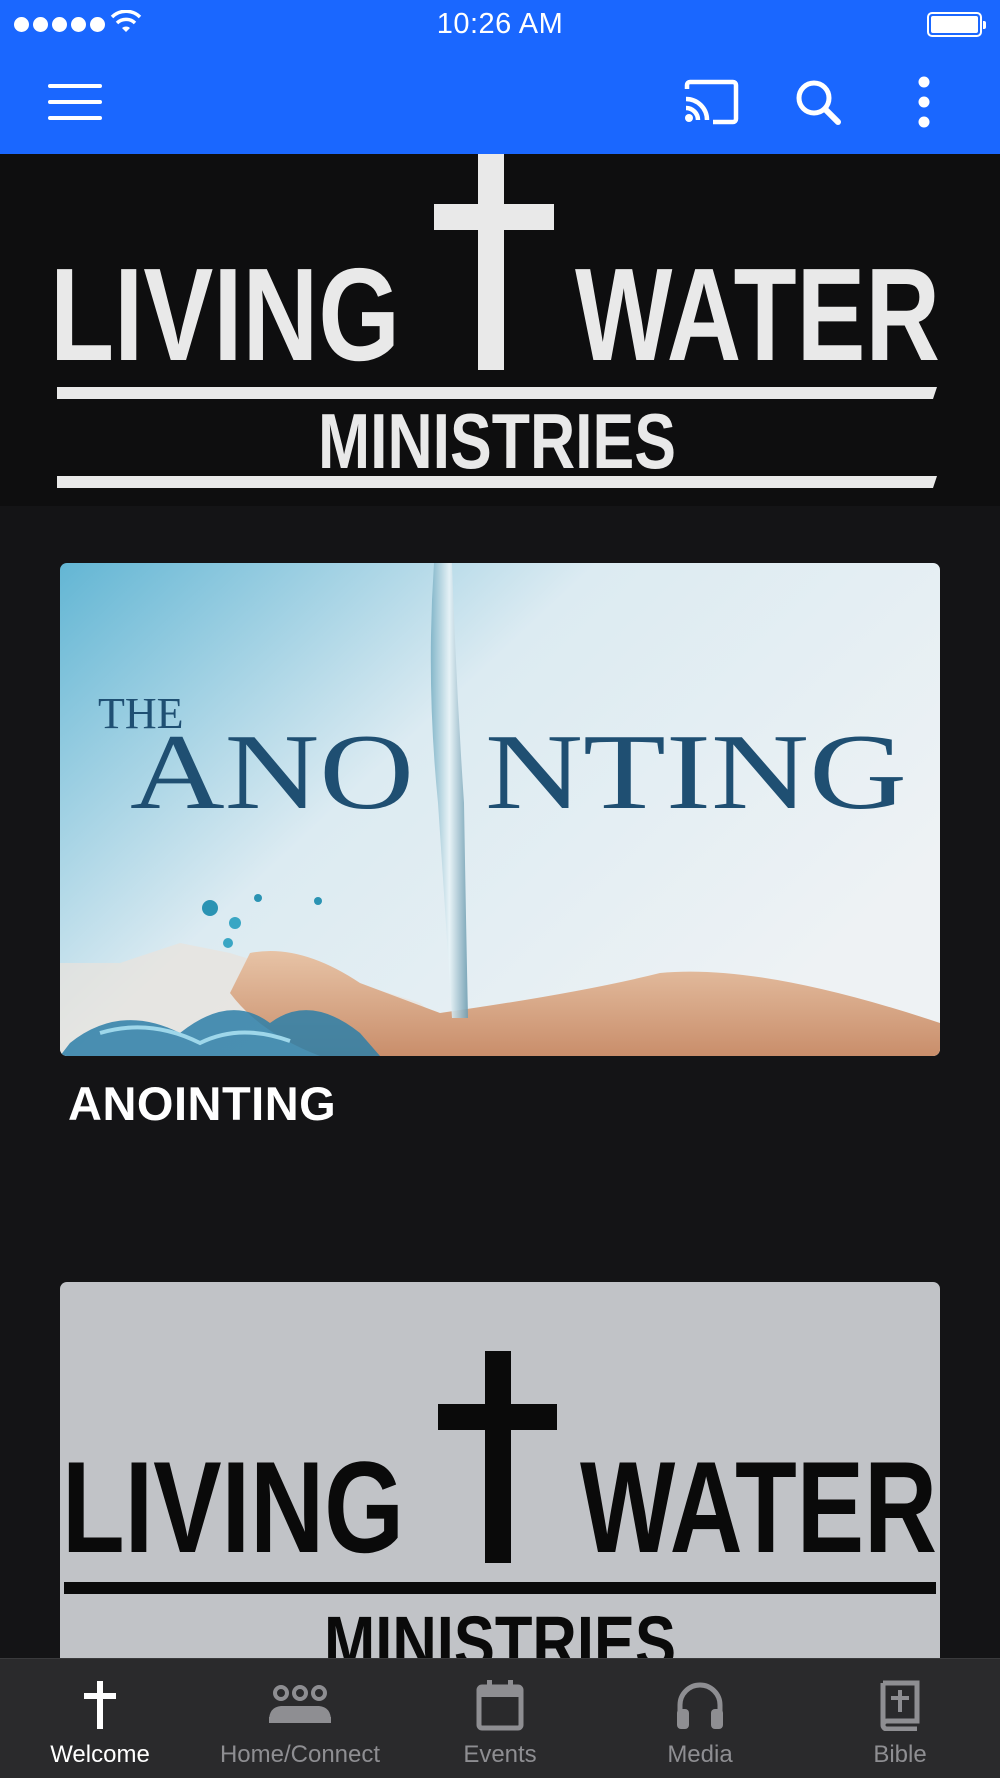  I want to click on tab-events: Events, so click(500, 1718).